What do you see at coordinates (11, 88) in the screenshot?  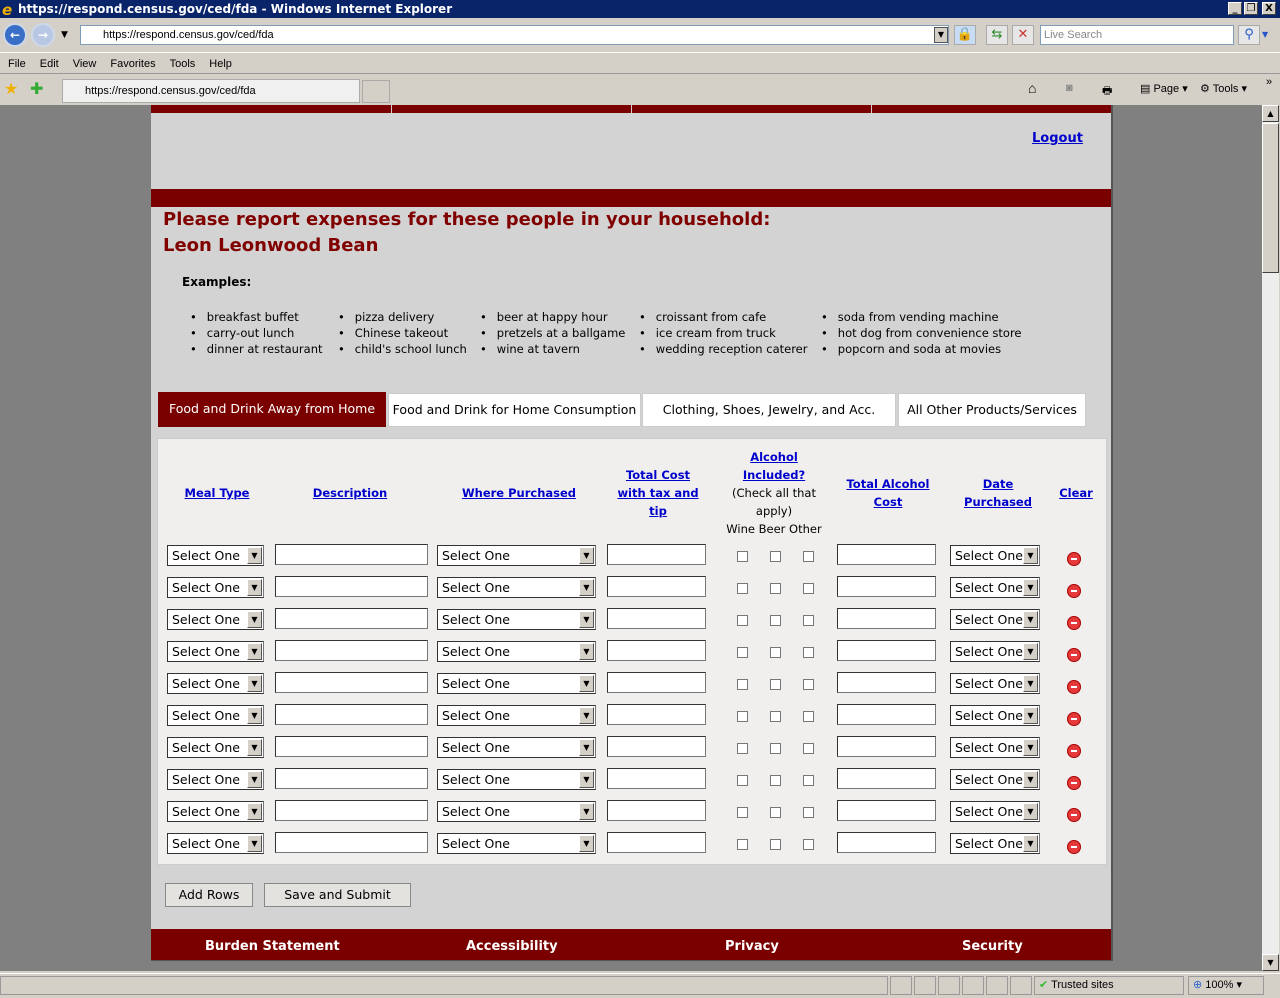 I see `favorites-star-icon: ★` at bounding box center [11, 88].